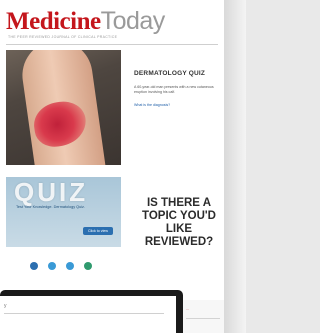 This screenshot has width=320, height=333. I want to click on medicine-today-logo: MedicineToday, so click(85, 21).